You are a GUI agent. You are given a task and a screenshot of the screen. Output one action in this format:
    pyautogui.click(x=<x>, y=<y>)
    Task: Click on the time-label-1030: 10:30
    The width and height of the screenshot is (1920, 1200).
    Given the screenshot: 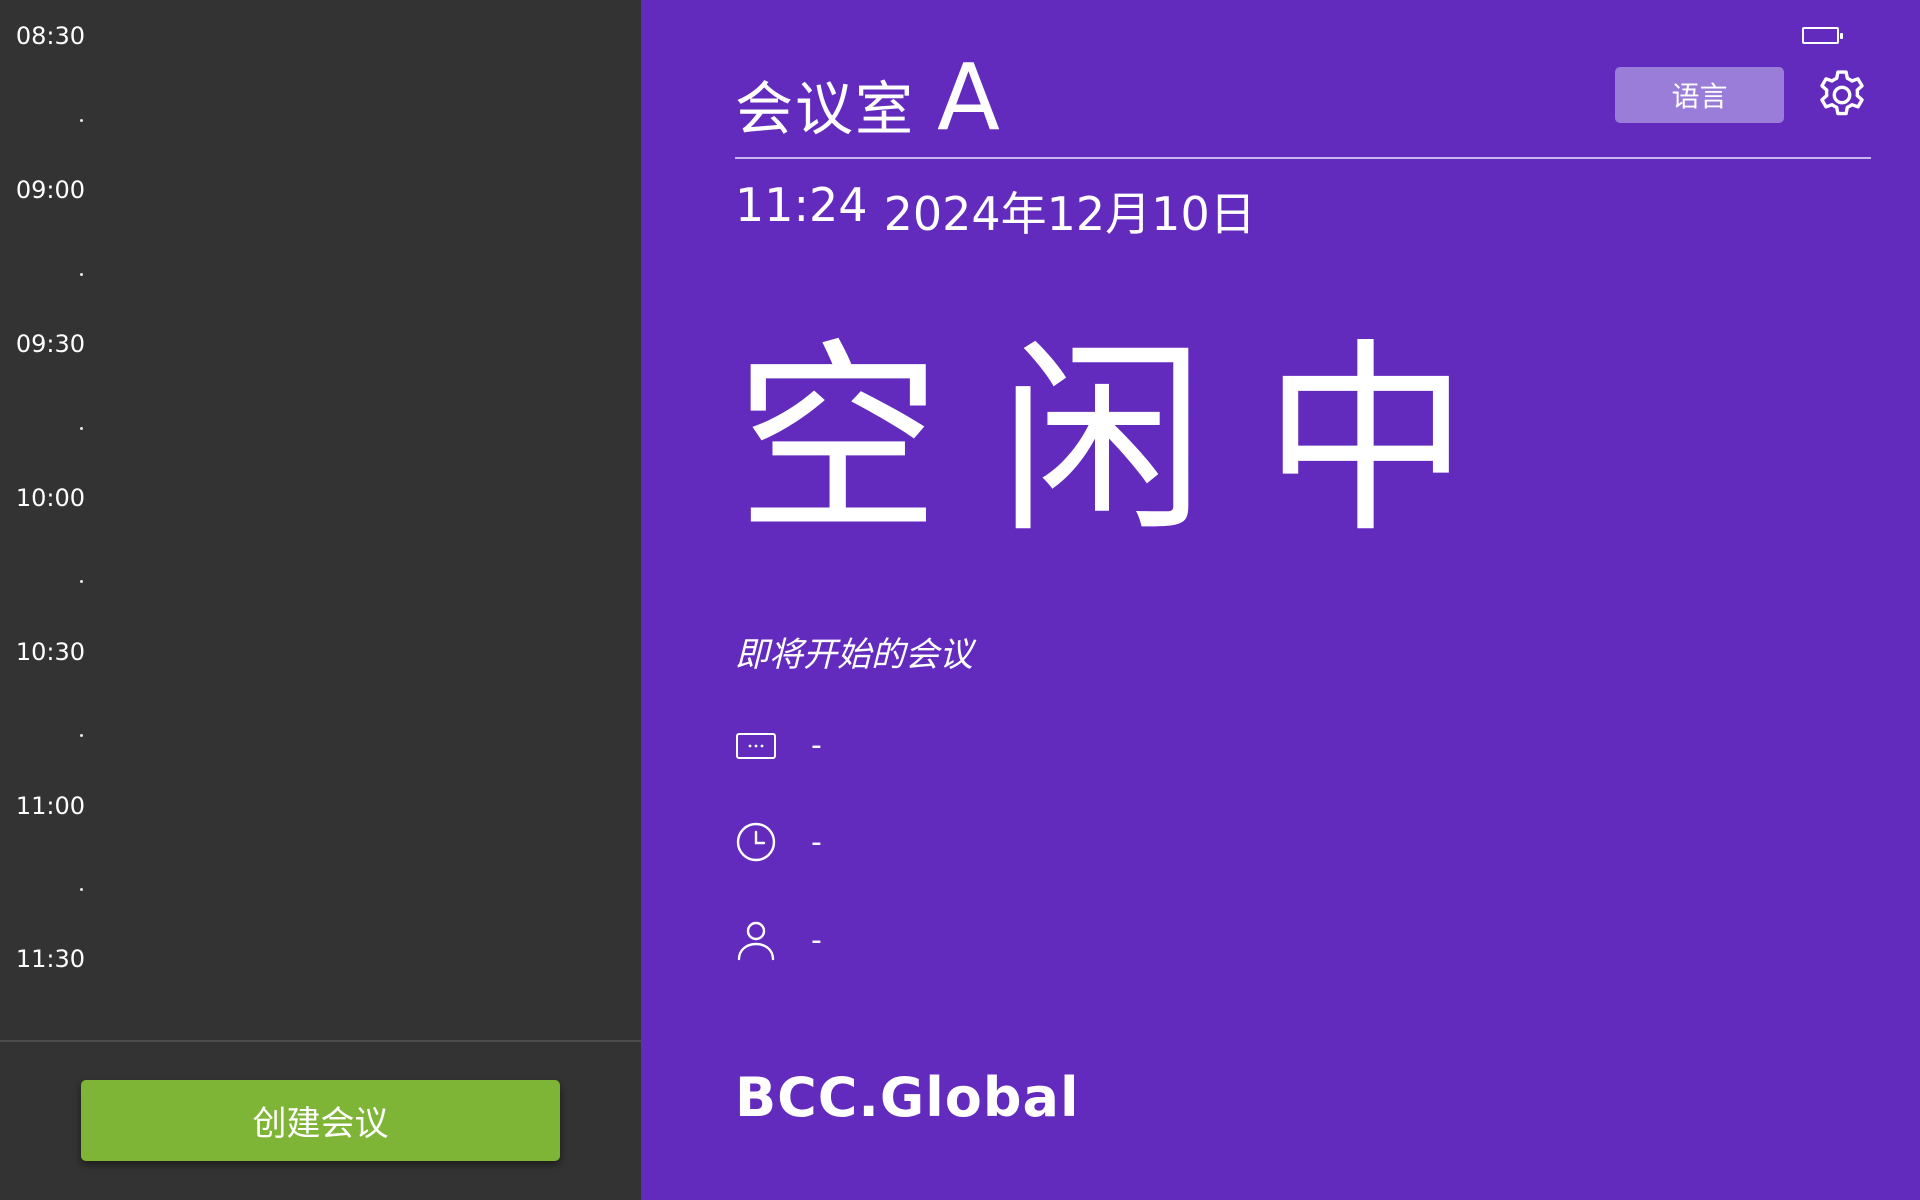 What is the action you would take?
    pyautogui.click(x=50, y=652)
    